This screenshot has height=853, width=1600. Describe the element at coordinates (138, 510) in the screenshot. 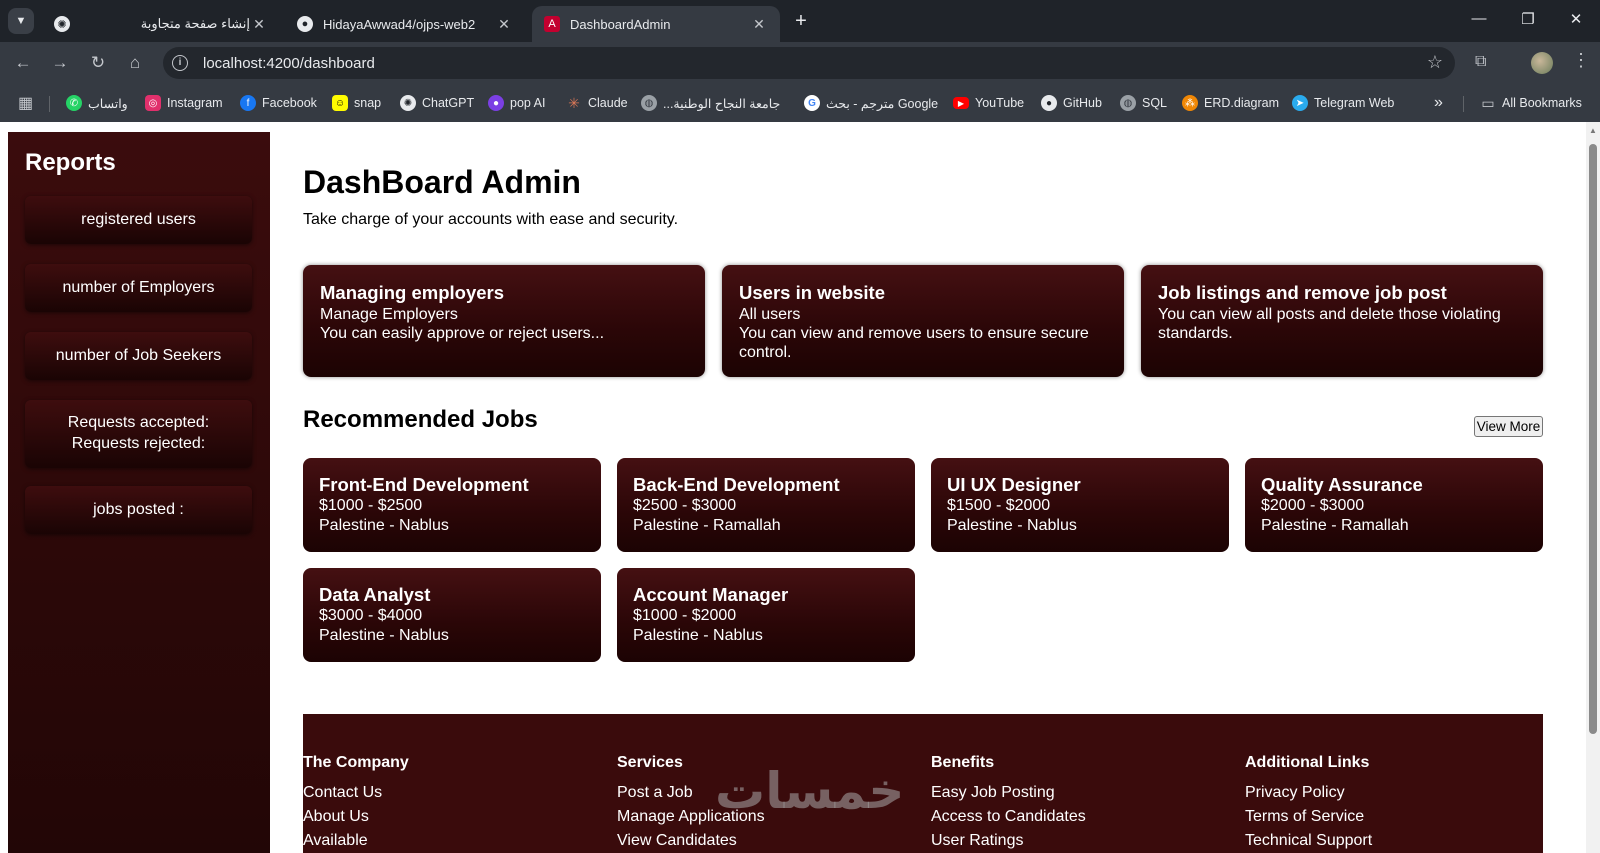

I see `sidebar-item-jobs-posted: jobs posted :` at that location.